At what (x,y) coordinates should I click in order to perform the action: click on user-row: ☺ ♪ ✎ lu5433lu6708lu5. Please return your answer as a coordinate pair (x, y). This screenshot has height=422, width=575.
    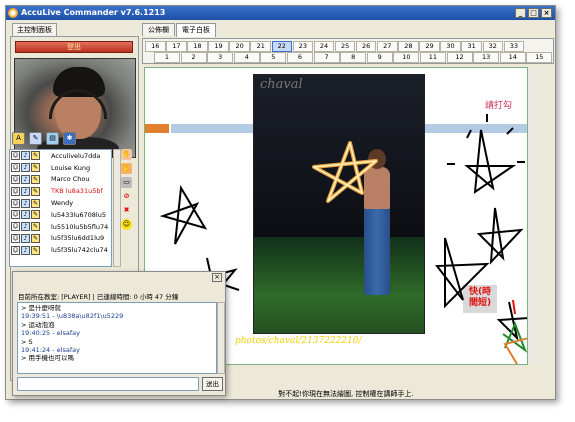
    Looking at the image, I should click on (60, 215).